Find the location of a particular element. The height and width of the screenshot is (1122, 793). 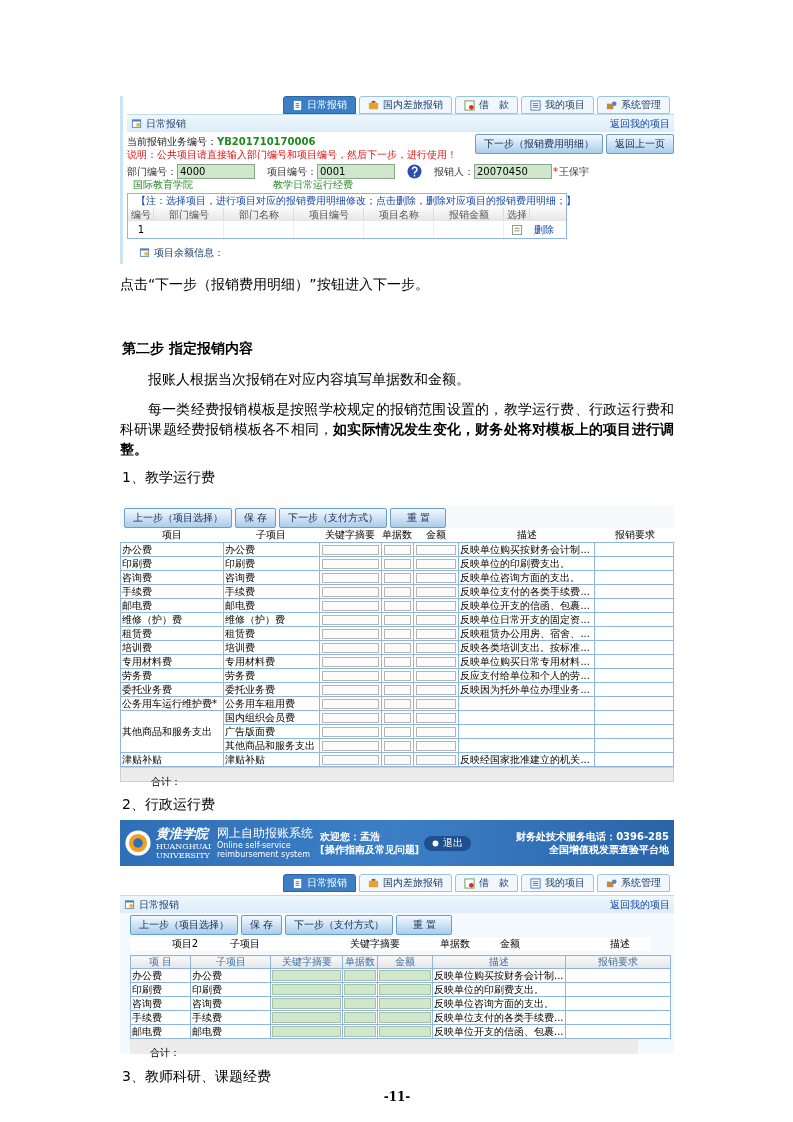

back-button: 返回上一页 is located at coordinates (640, 144).